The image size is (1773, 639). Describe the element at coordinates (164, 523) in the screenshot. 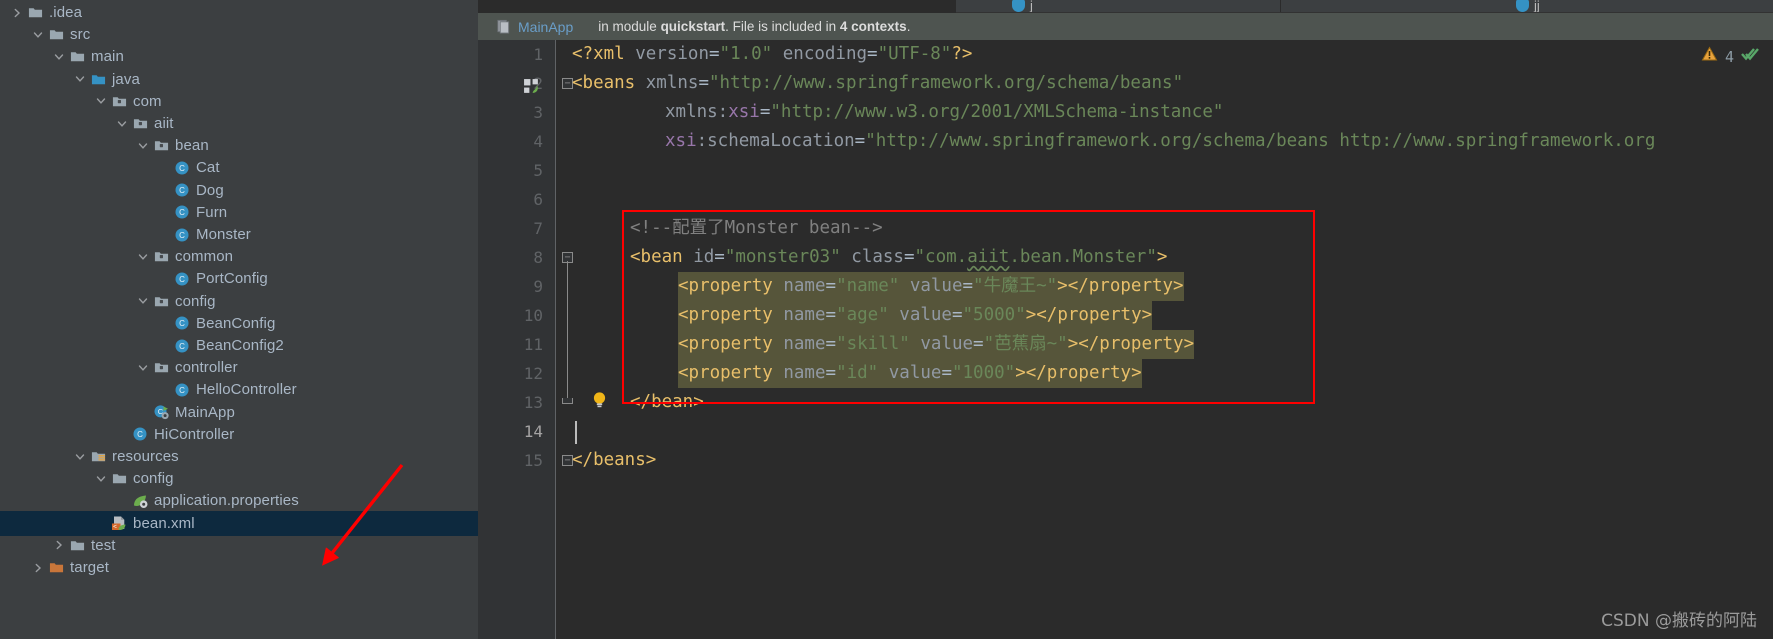

I see `tree-item-label: bean.xml` at that location.